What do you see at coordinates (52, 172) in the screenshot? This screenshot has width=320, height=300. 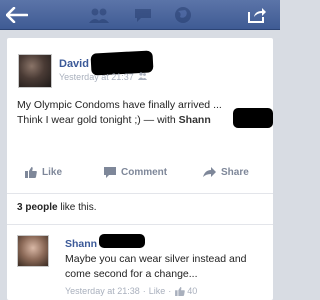 I see `like-button-label: Like` at bounding box center [52, 172].